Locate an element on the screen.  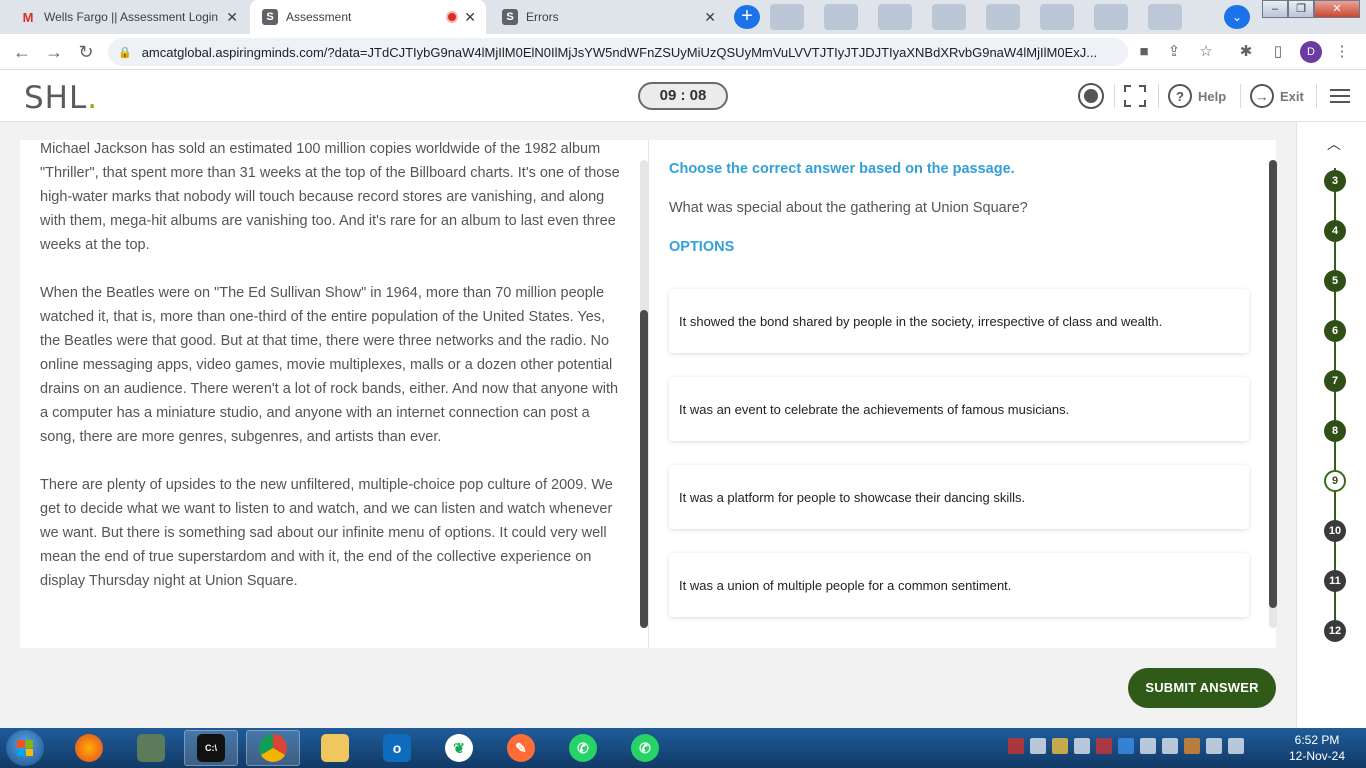
tab-assessment: S Assessment ✕ is located at coordinates (368, 17).